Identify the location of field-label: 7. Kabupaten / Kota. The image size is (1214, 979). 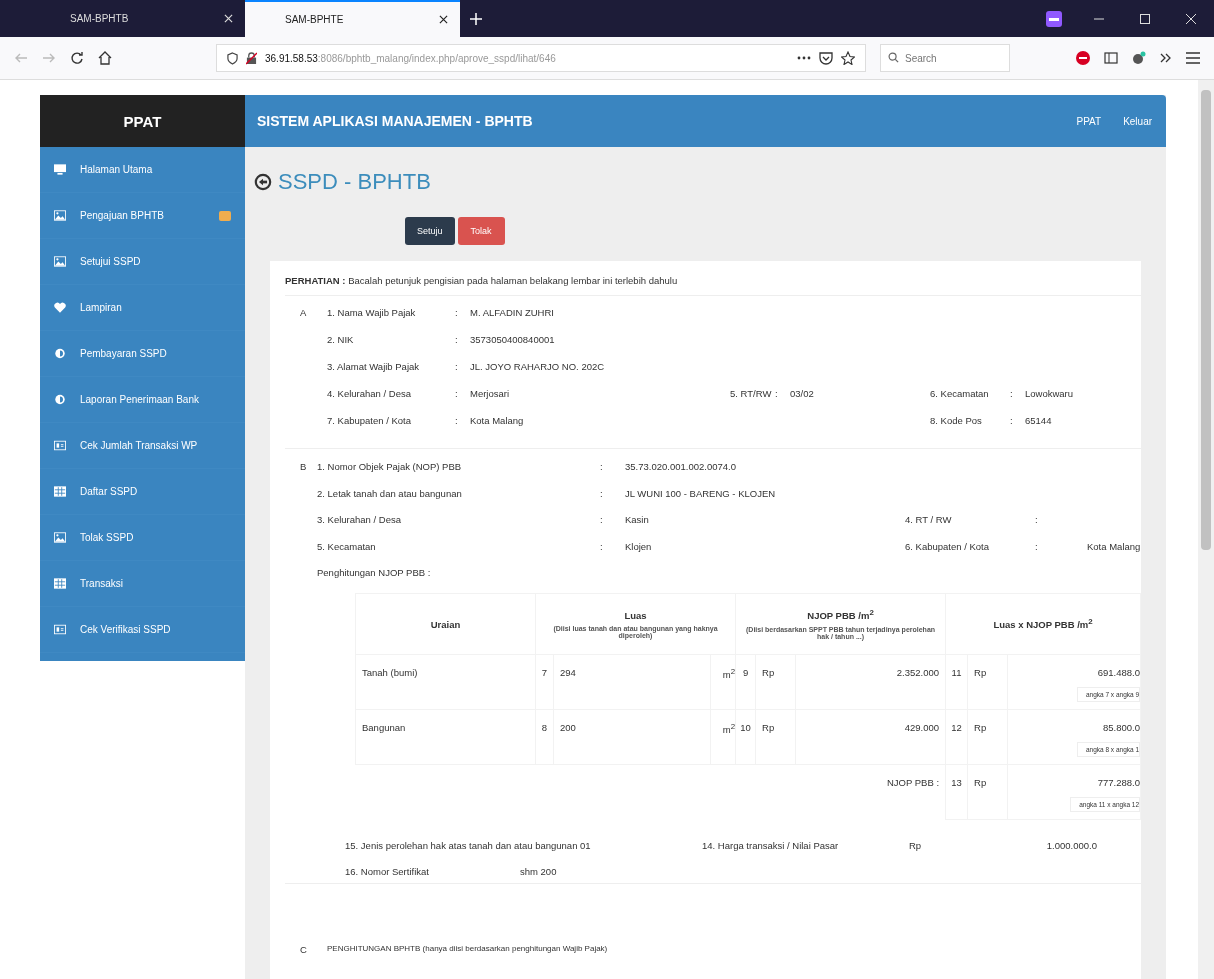
(369, 421).